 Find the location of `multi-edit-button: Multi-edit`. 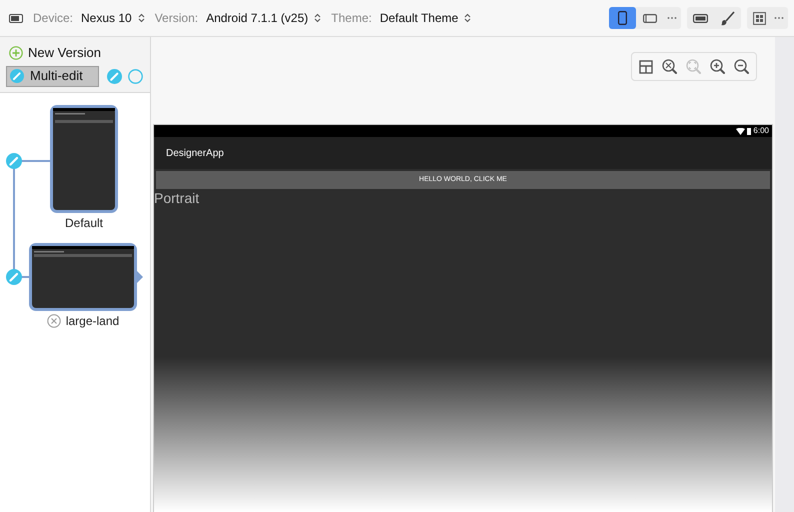

multi-edit-button: Multi-edit is located at coordinates (52, 76).